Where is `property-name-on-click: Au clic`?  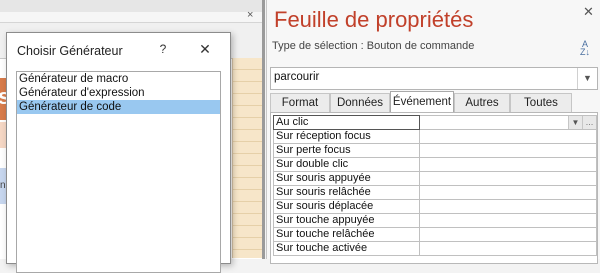
property-name-on-click: Au clic is located at coordinates (346, 122).